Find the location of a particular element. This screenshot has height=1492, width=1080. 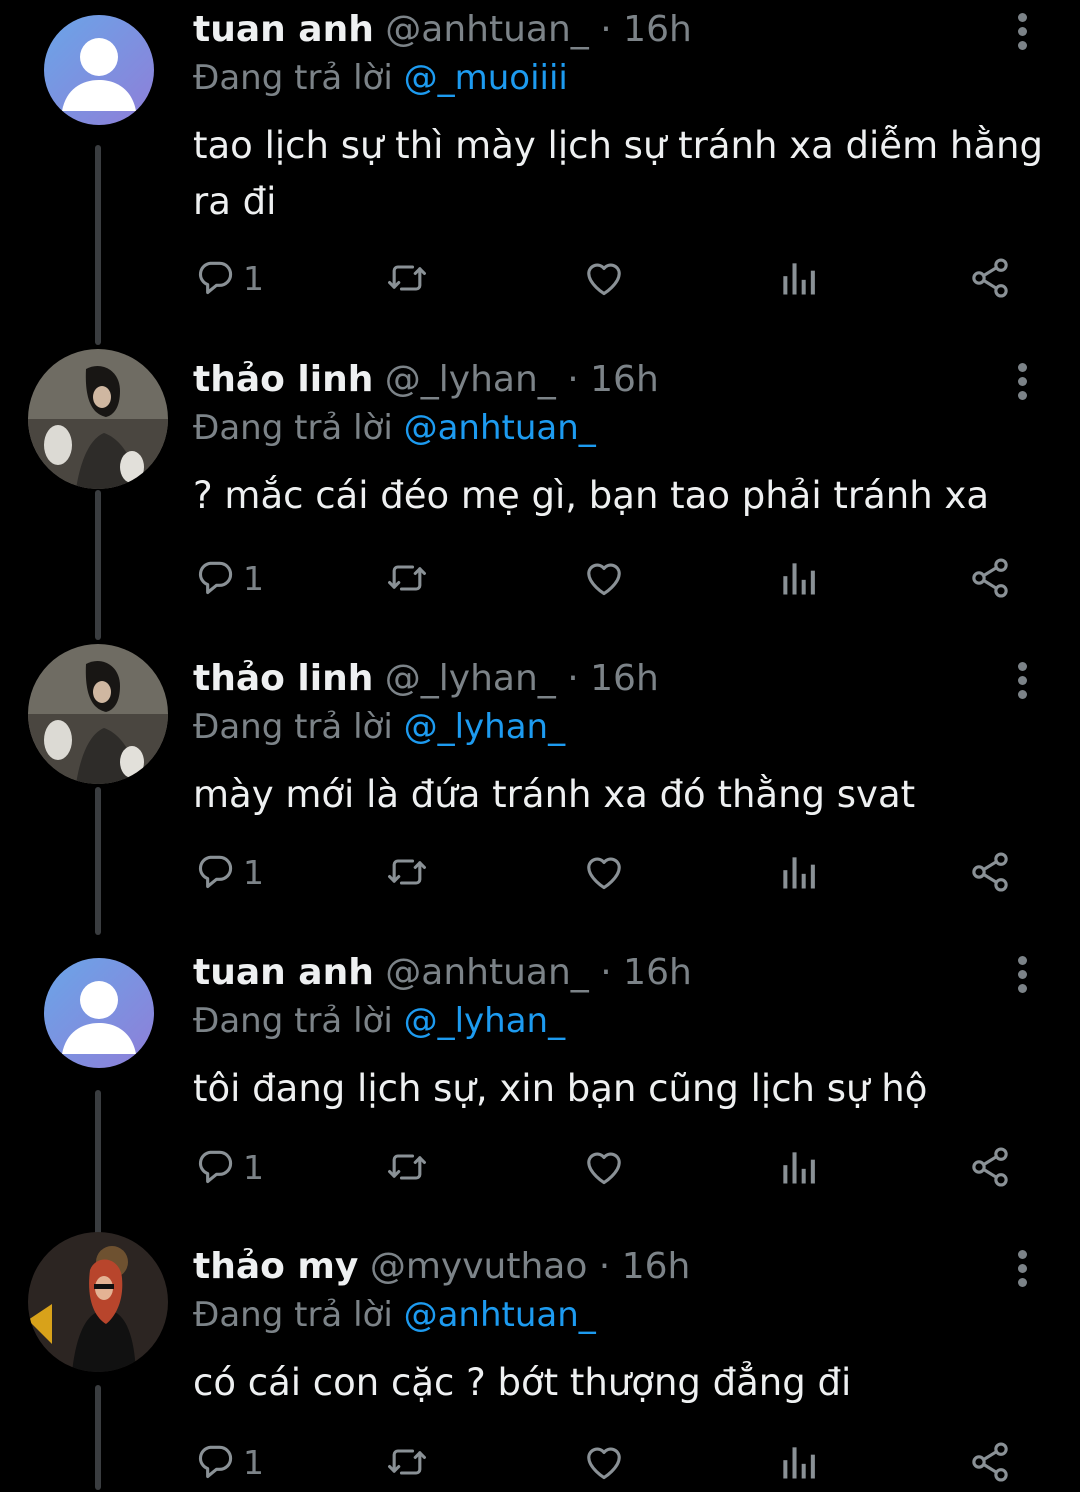

tweet-header: thảo my @myvuthao · 16h is located at coordinates (441, 1267).